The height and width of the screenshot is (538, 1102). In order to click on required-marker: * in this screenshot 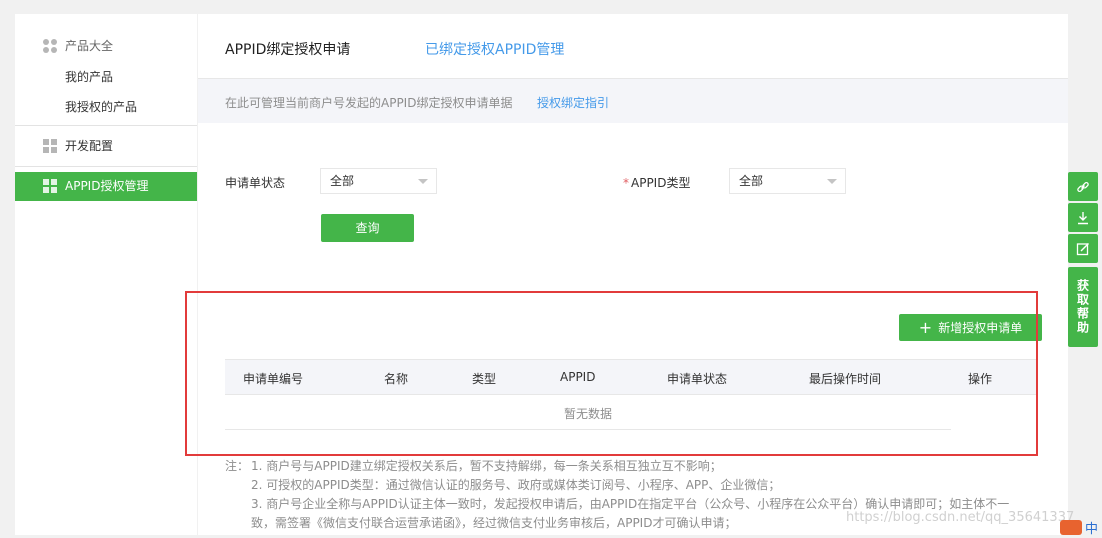, I will do `click(626, 183)`.